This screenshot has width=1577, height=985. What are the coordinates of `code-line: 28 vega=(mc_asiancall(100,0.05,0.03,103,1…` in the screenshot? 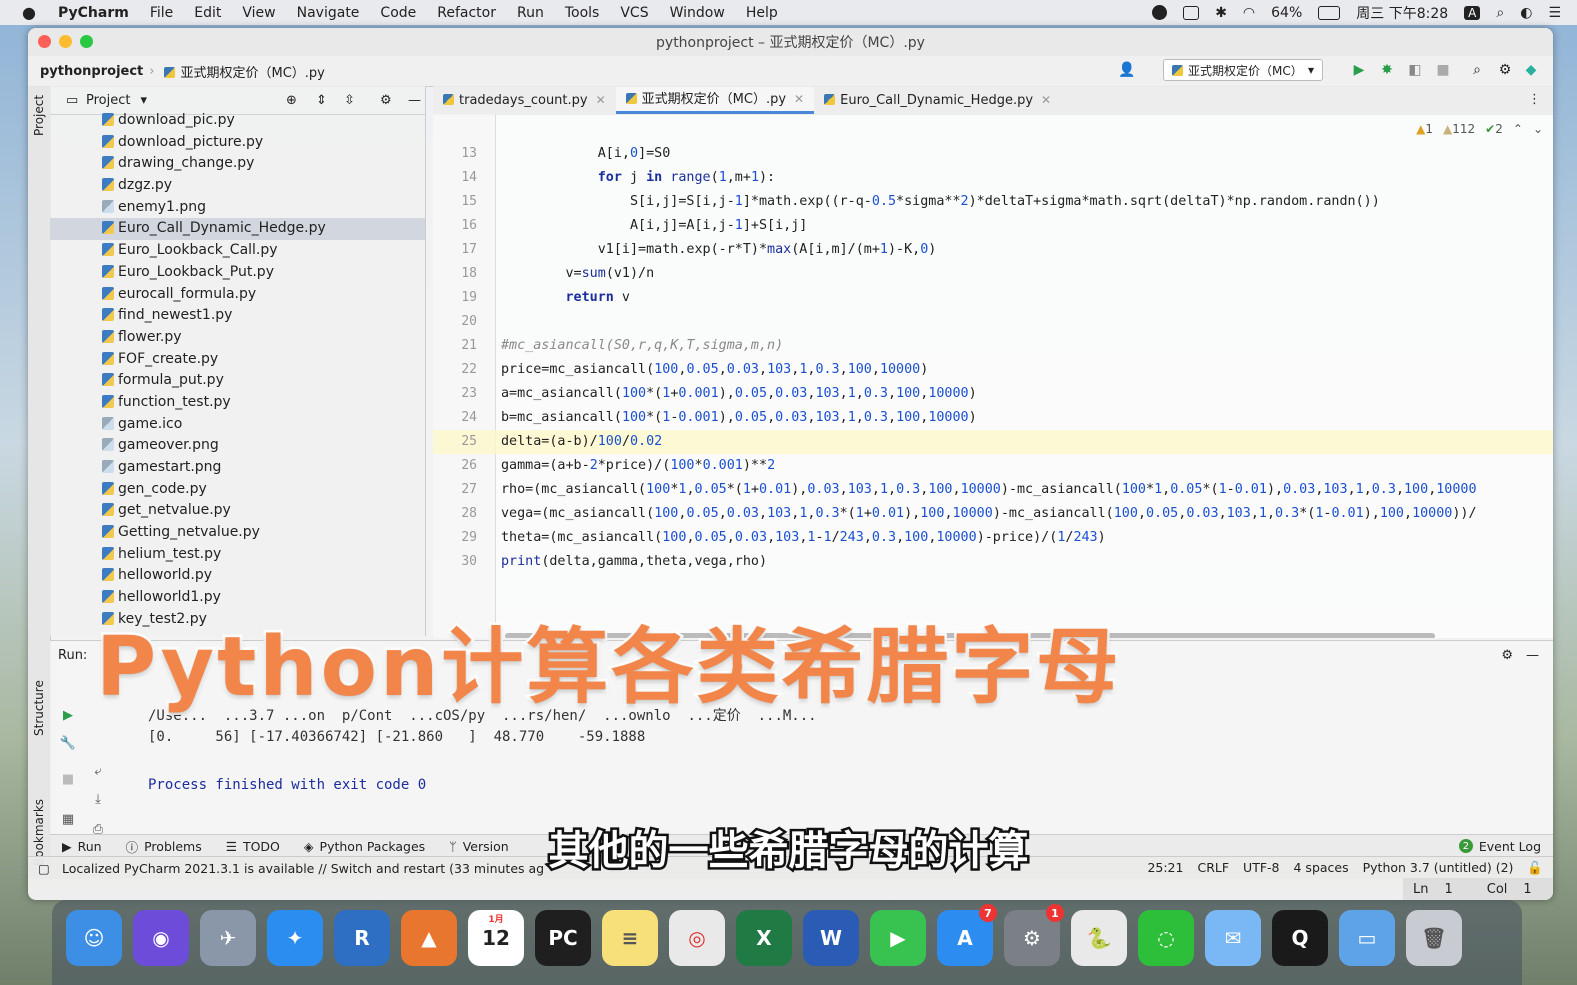 It's located at (993, 514).